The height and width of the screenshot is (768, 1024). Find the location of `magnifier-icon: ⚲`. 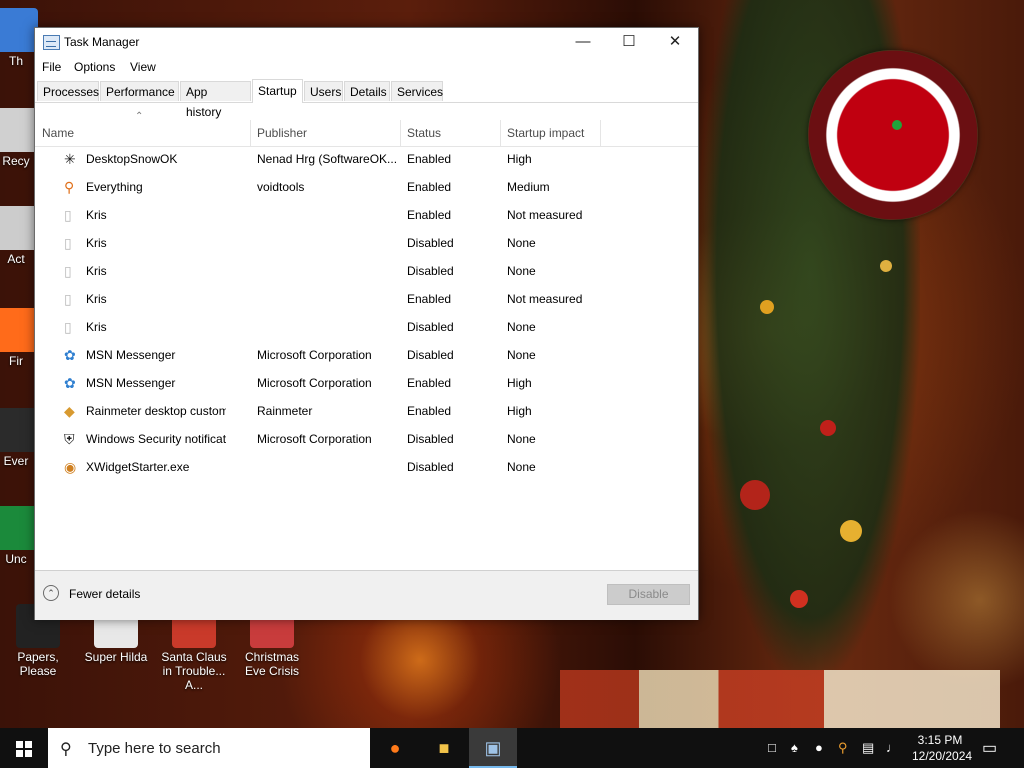

magnifier-icon: ⚲ is located at coordinates (69, 187).